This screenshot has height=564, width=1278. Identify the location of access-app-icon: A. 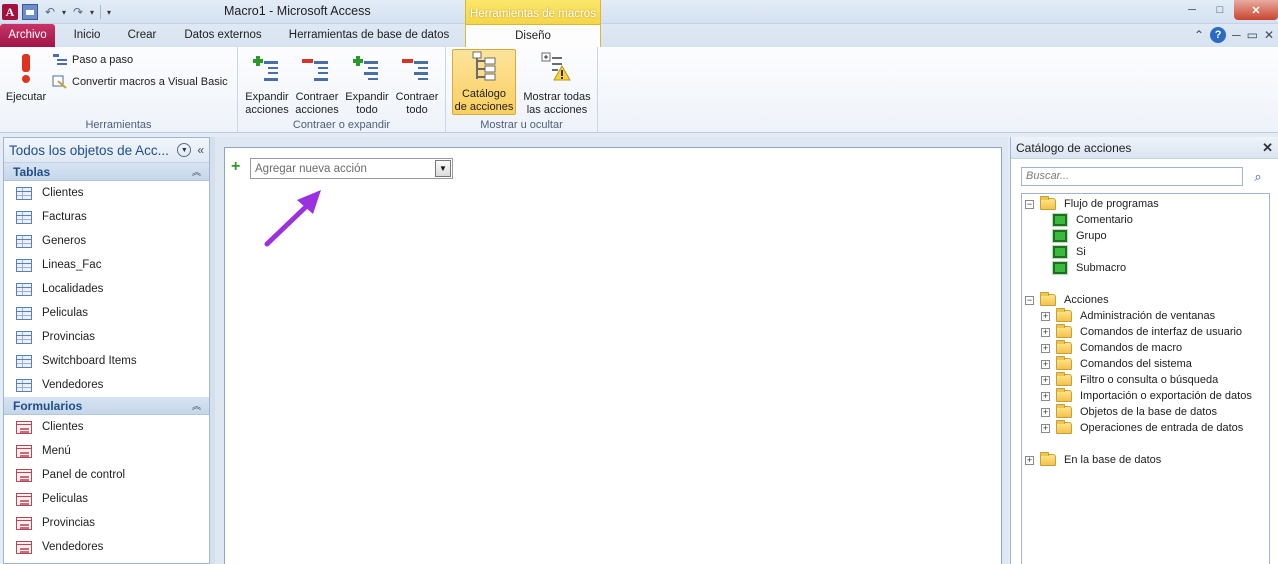
(10, 12).